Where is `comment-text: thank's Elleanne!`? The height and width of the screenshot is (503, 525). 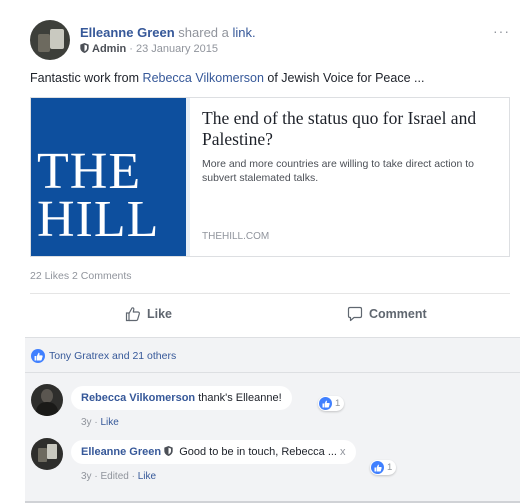 comment-text: thank's Elleanne! is located at coordinates (240, 398).